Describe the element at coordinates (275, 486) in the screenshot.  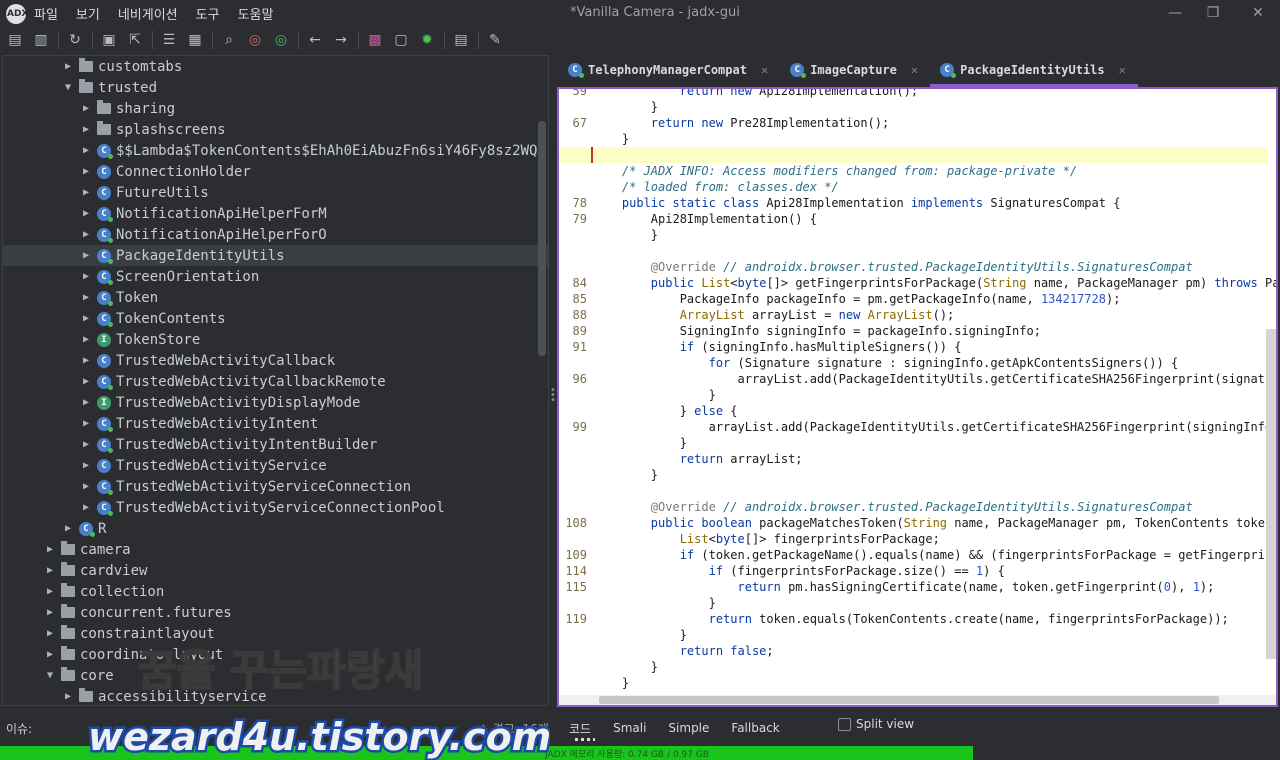
I see `tree-item: ▶ C TrustedWebActivityServiceConnection` at that location.